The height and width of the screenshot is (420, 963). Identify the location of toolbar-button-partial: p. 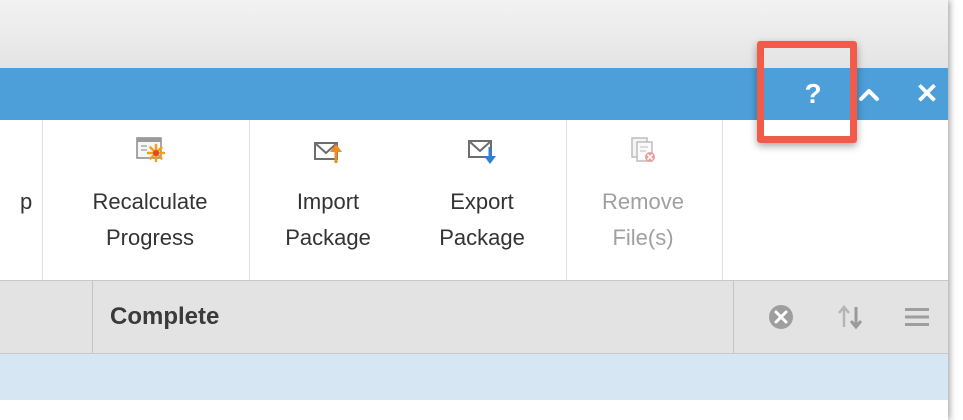
(21, 200).